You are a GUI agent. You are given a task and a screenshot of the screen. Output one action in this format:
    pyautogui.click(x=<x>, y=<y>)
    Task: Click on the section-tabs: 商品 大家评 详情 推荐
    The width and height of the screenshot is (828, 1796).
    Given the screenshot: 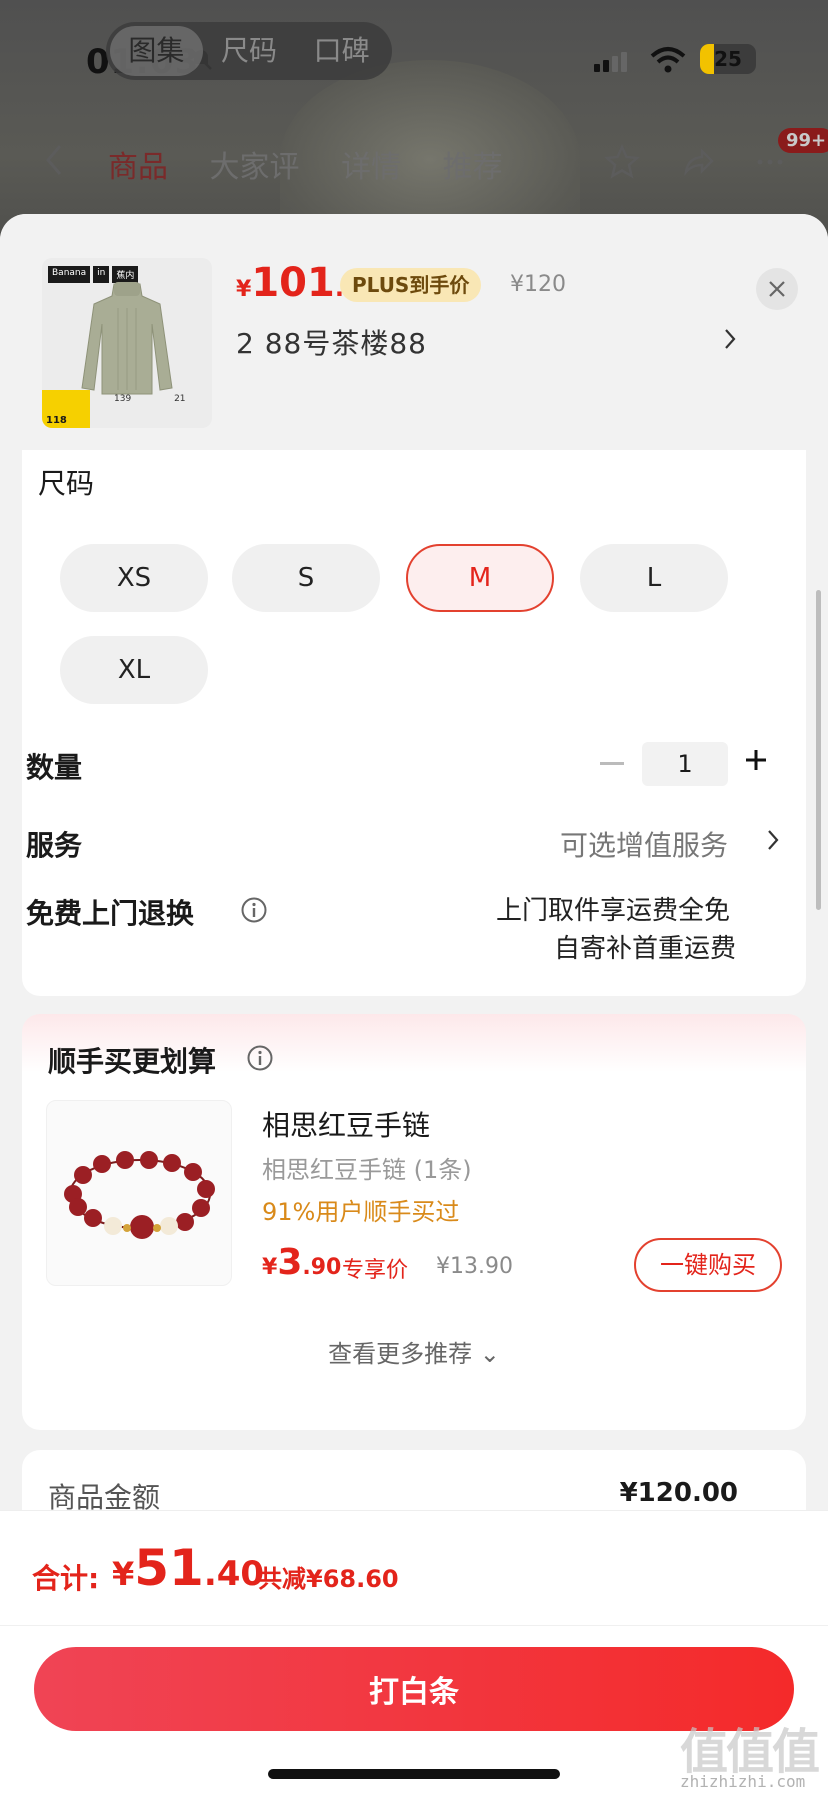 What is the action you would take?
    pyautogui.click(x=321, y=164)
    